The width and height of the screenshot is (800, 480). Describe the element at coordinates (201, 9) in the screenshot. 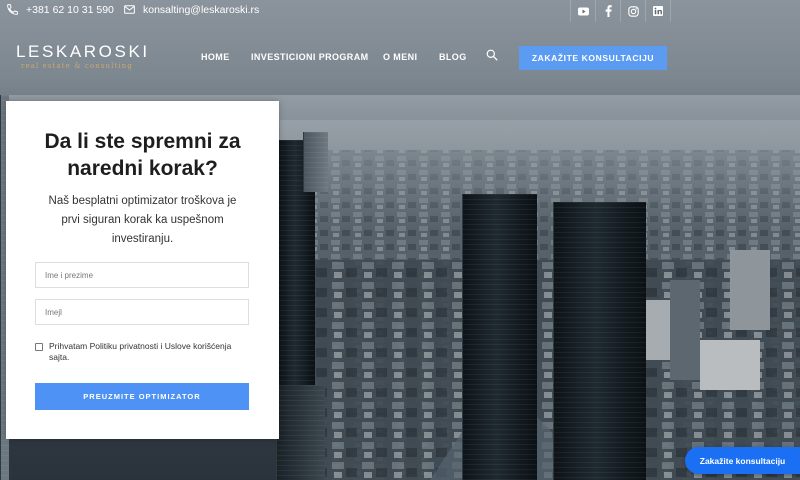

I see `email-address: konsalting@leskaroski.rs` at that location.